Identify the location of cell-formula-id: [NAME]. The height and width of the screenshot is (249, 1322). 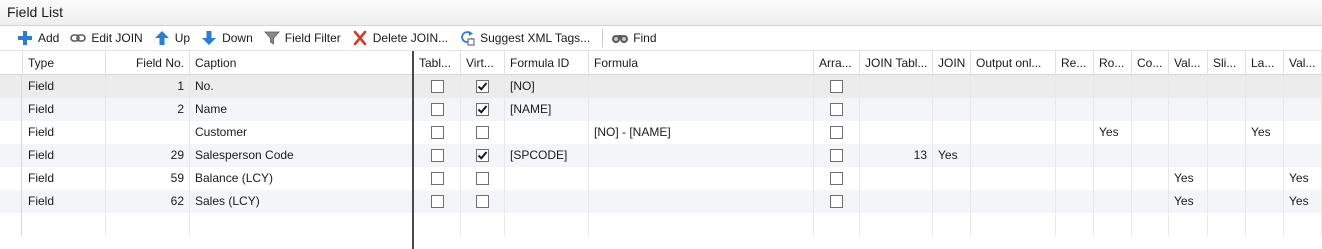
(547, 109).